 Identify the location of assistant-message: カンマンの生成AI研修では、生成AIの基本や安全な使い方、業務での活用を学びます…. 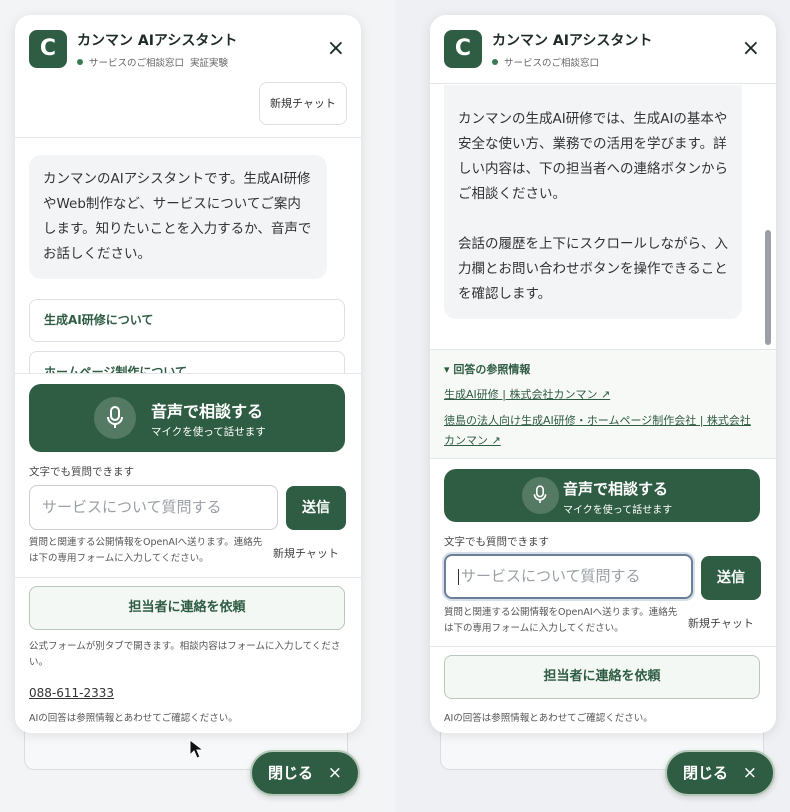
(593, 202).